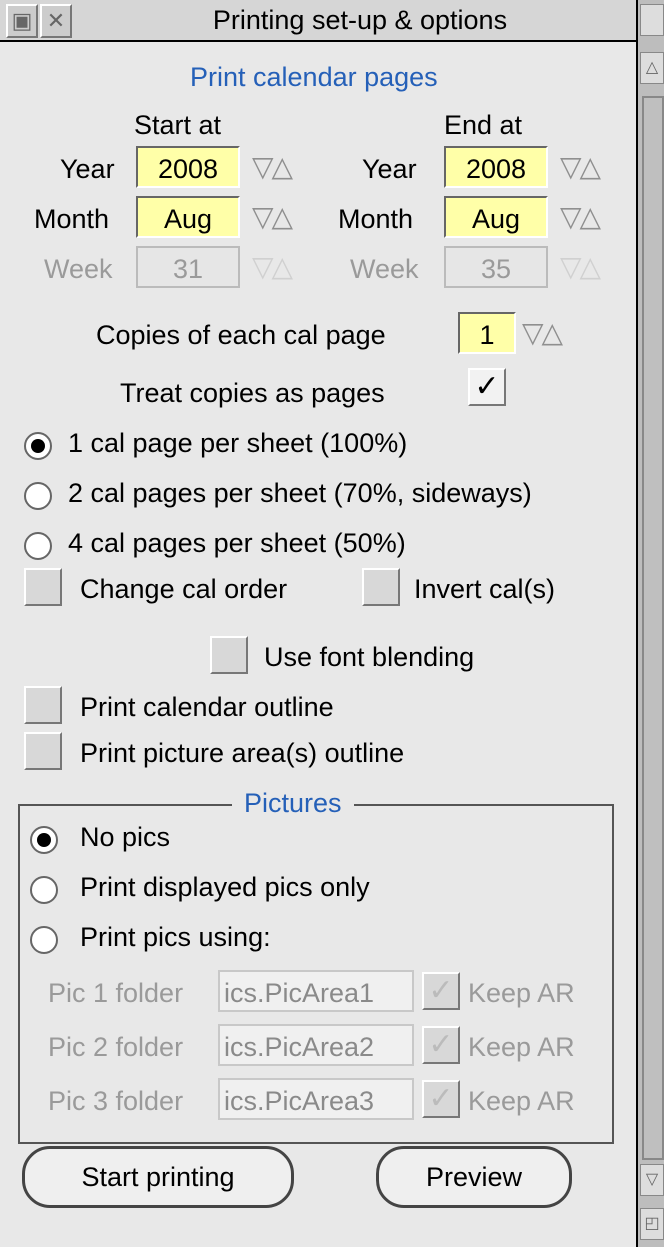 The image size is (664, 1247). I want to click on start-month-stepper: ▽△, so click(272, 216).